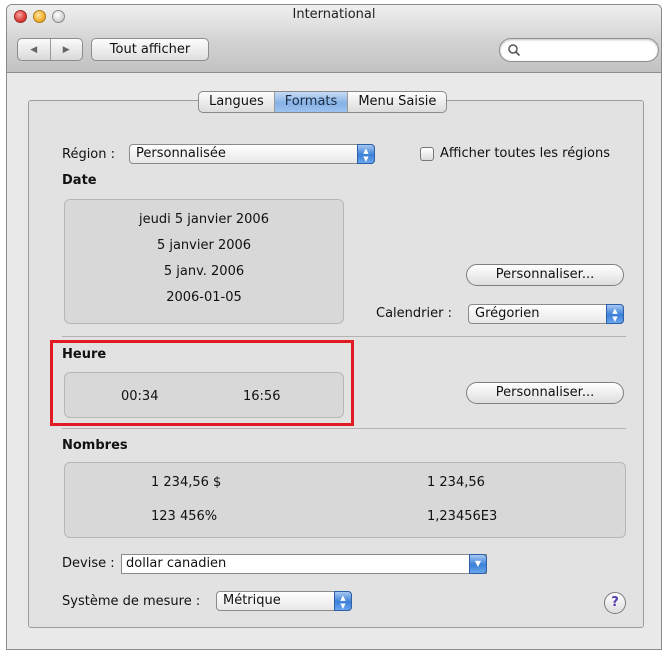  Describe the element at coordinates (88, 563) in the screenshot. I see `currency-label: Devise :` at that location.